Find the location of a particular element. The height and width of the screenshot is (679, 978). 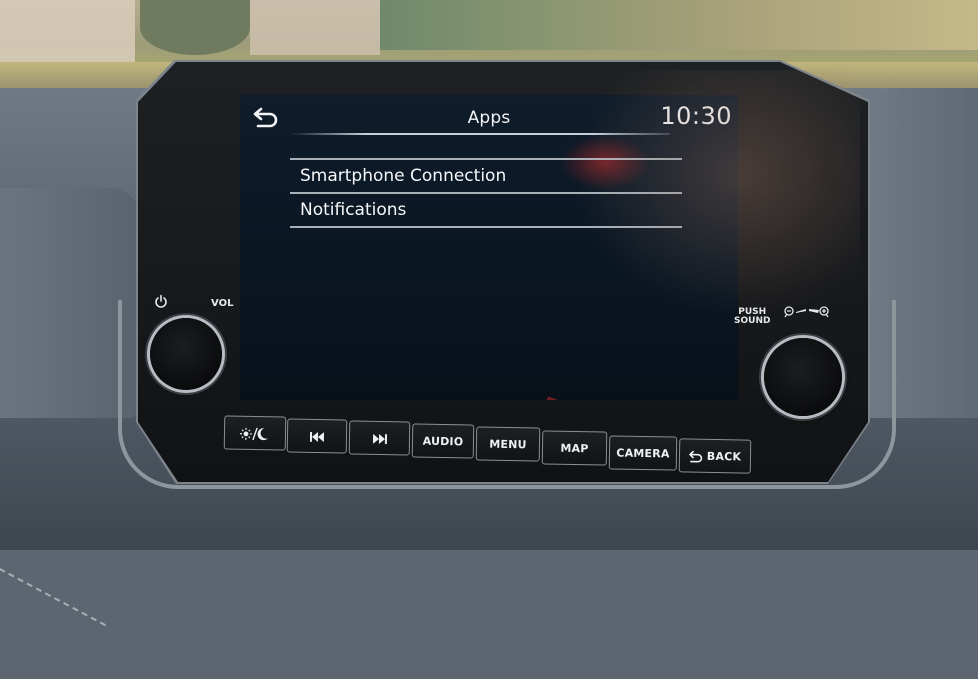

camera-button: CAMERA is located at coordinates (643, 452).